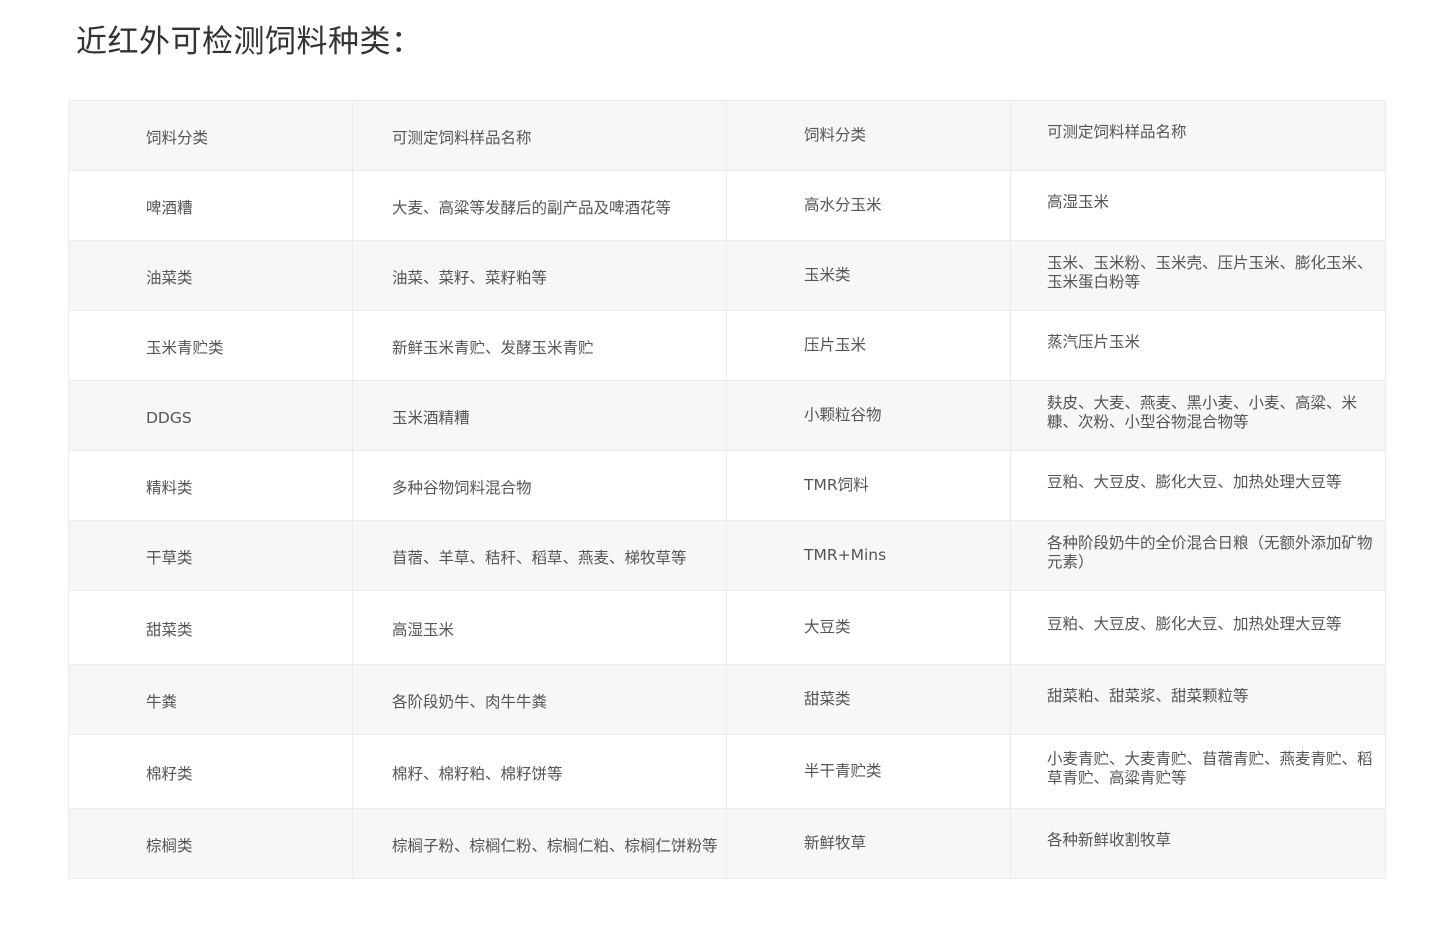 Image resolution: width=1452 pixels, height=949 pixels. Describe the element at coordinates (210, 771) in the screenshot. I see `feed-category-cell: 棉籽类` at that location.